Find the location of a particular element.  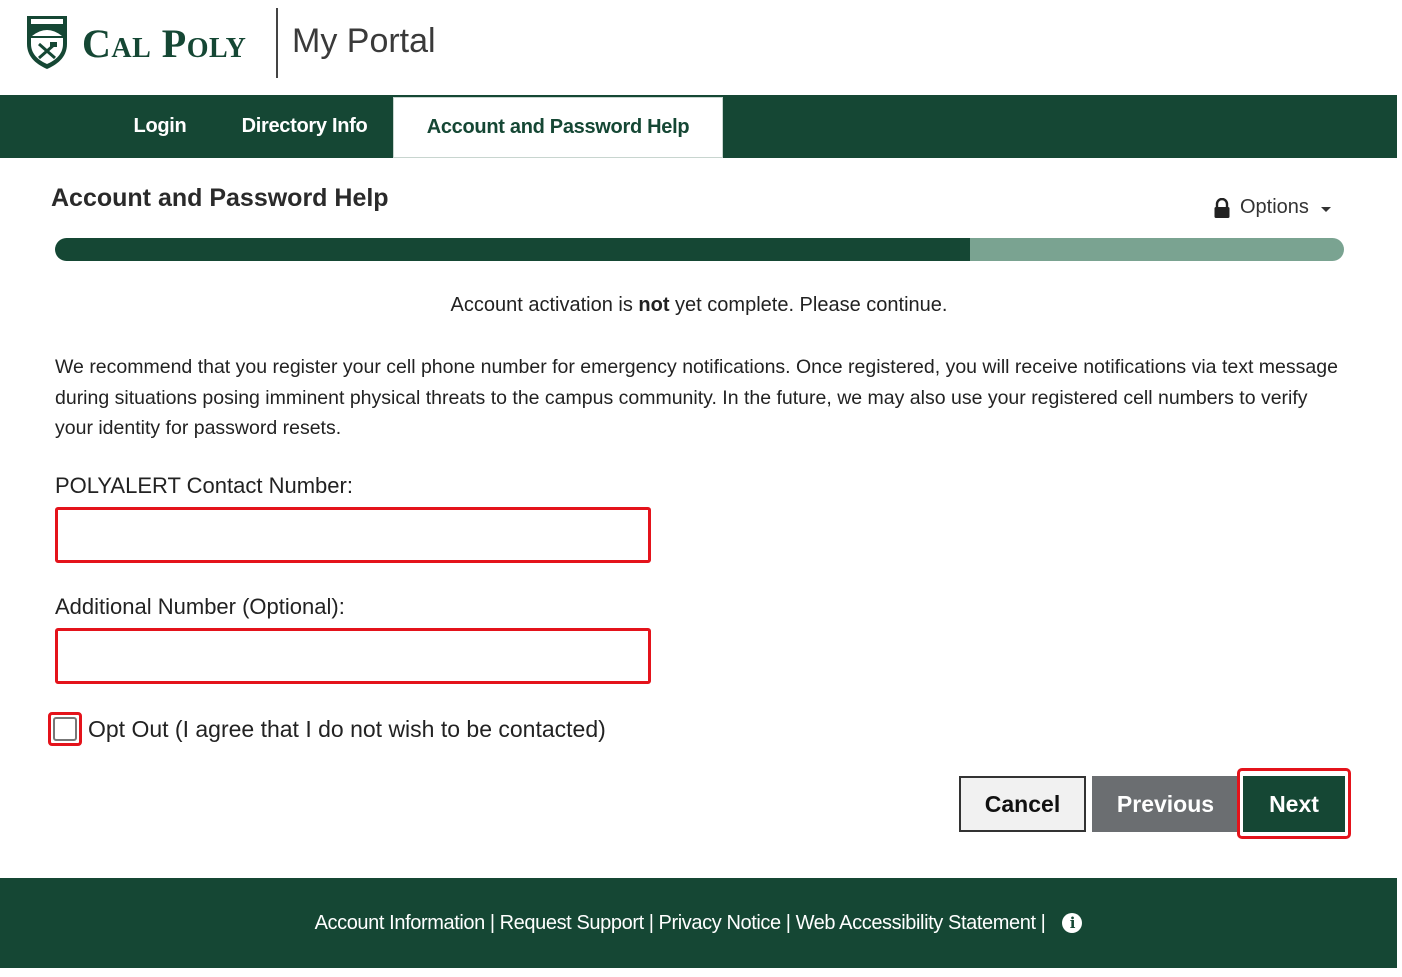

next-button: Next is located at coordinates (1294, 804).